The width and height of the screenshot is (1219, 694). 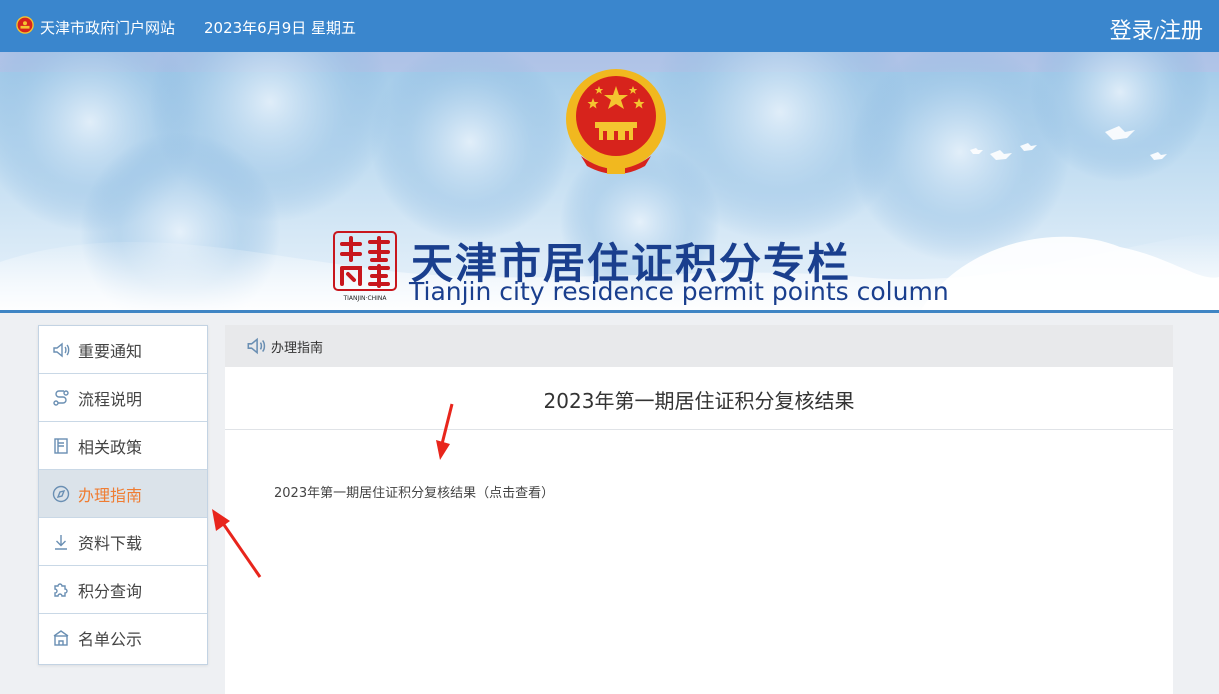 What do you see at coordinates (297, 348) in the screenshot?
I see `breadcrumb: 办理指南` at bounding box center [297, 348].